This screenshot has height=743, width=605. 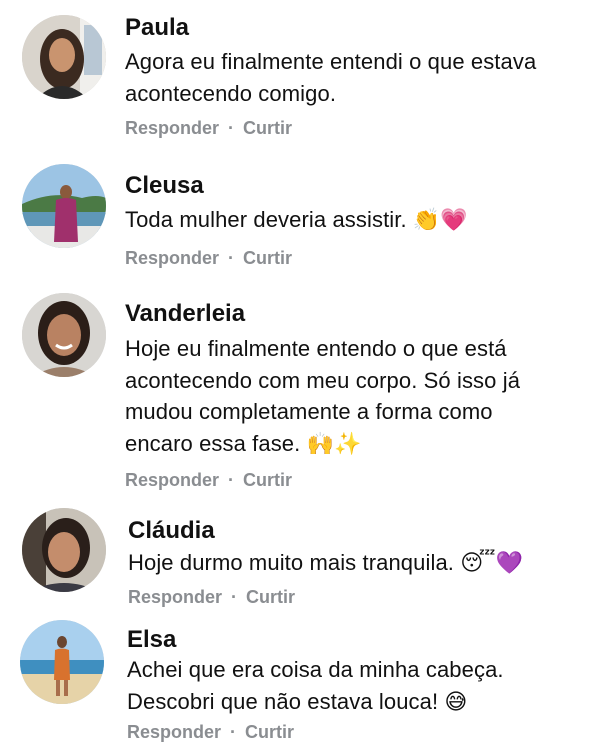 What do you see at coordinates (296, 219) in the screenshot?
I see `comment-text: Toda mulher deveria assistir. 👏💗` at bounding box center [296, 219].